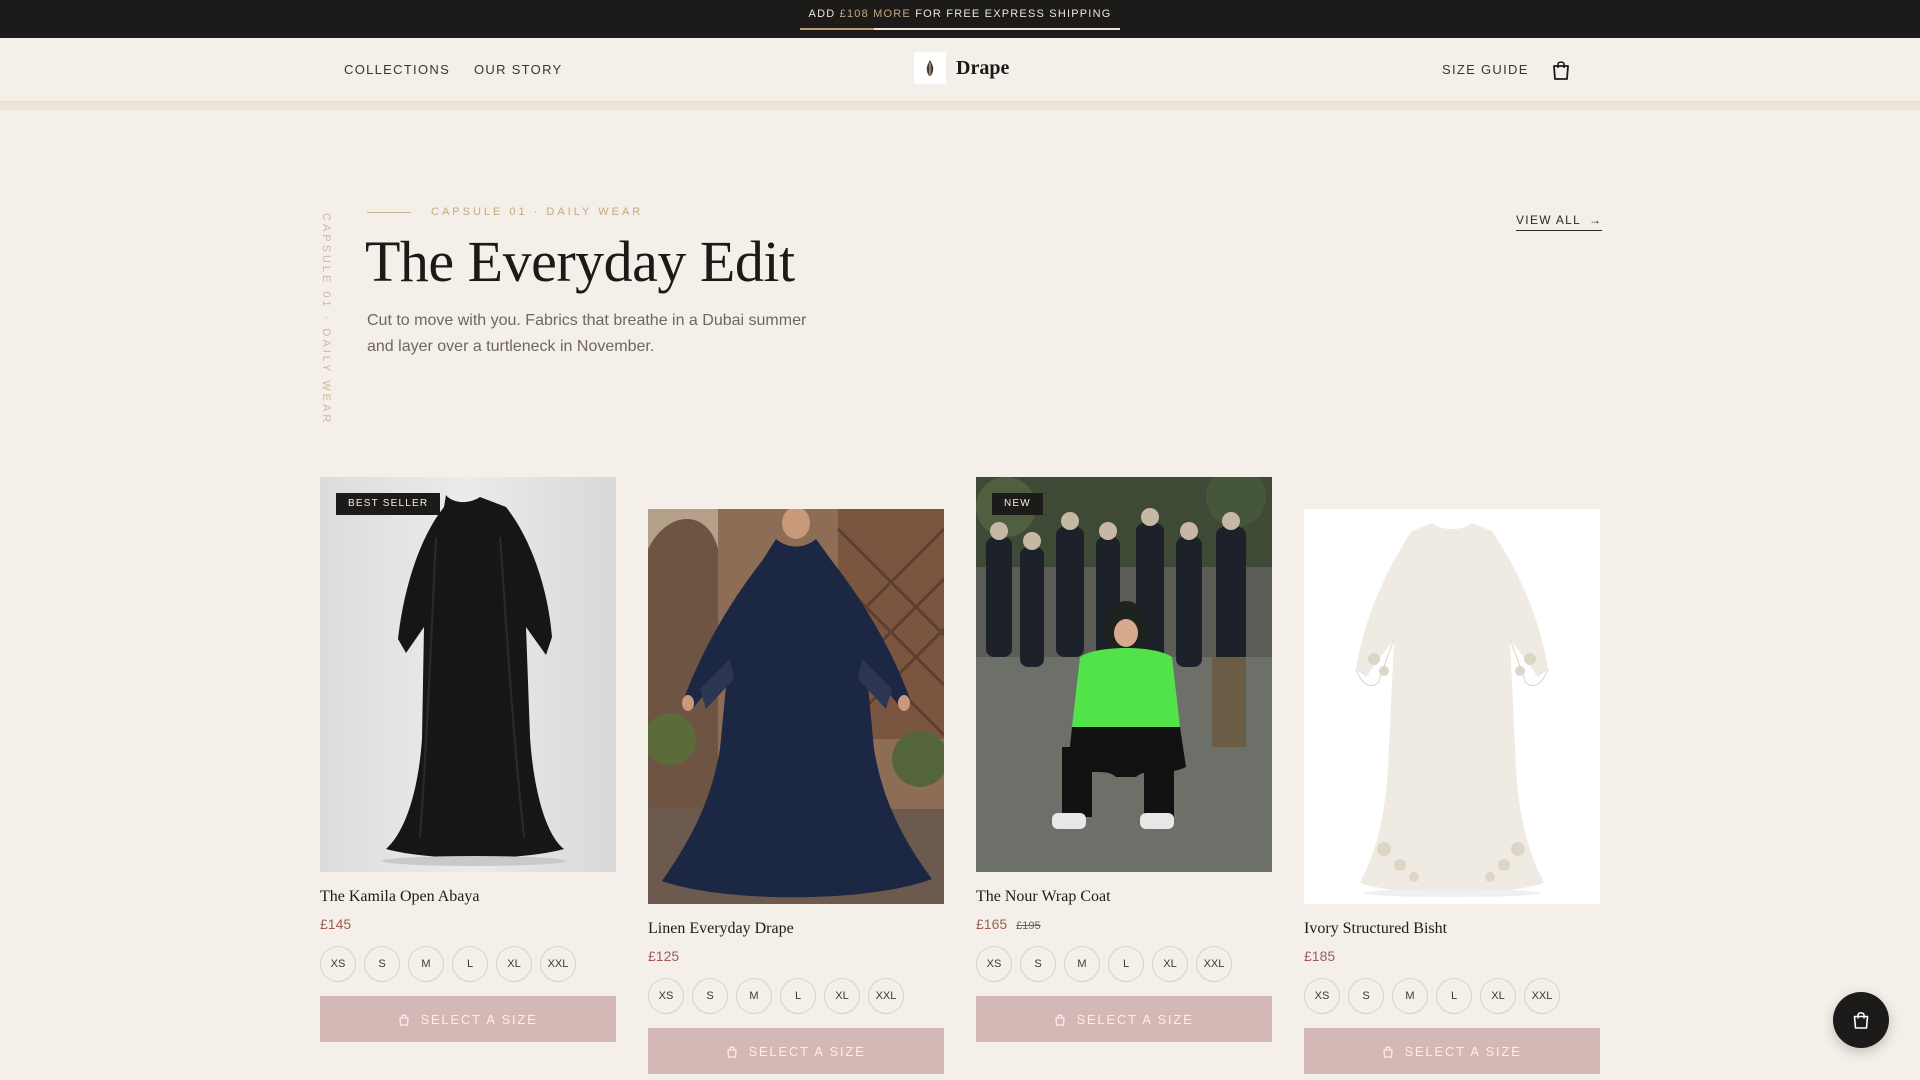 This screenshot has height=1080, width=1920. What do you see at coordinates (1028, 926) in the screenshot?
I see `original-price: £195` at bounding box center [1028, 926].